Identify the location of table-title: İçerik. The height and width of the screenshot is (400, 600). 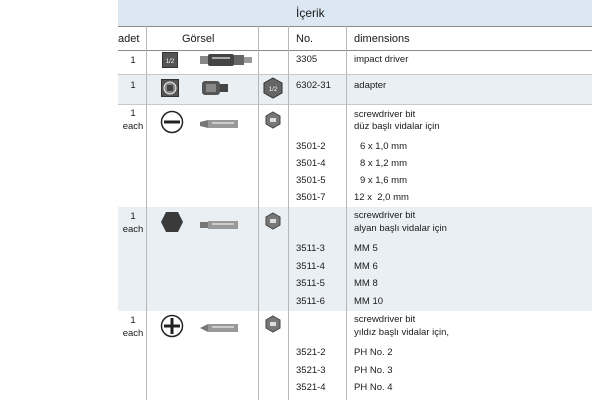
(310, 13).